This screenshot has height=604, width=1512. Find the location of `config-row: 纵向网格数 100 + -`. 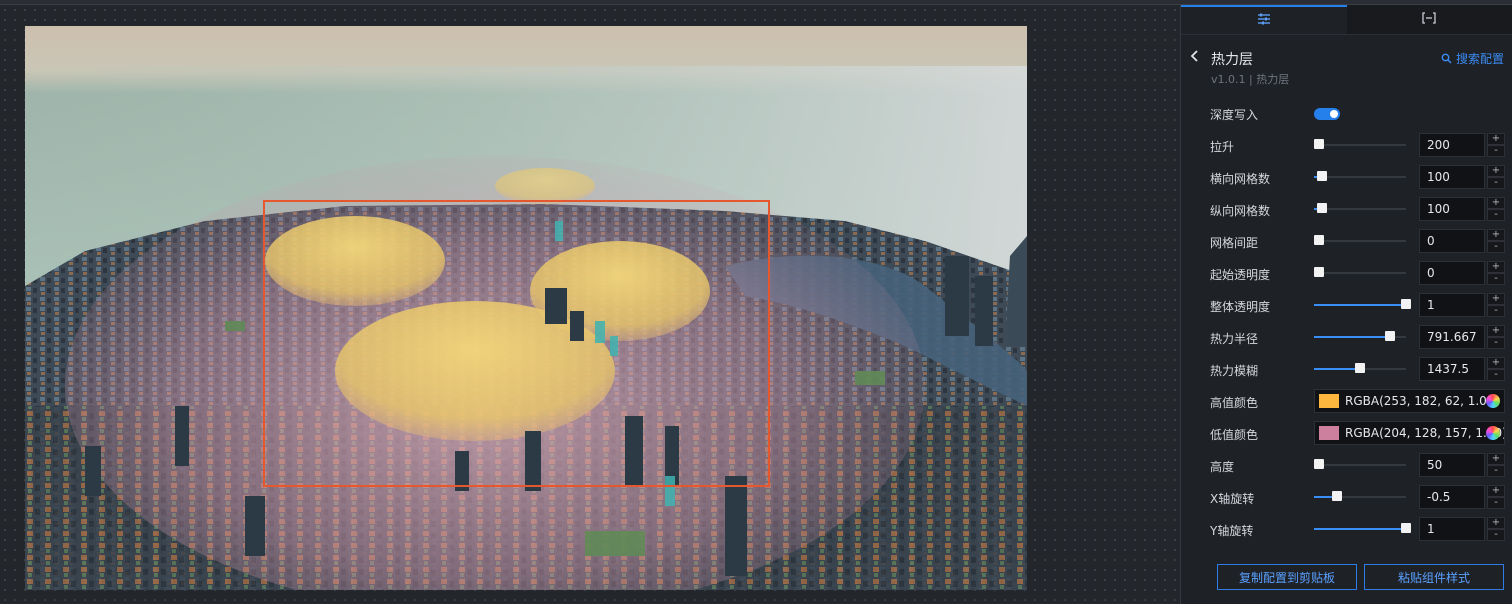

config-row: 纵向网格数 100 + - is located at coordinates (1346, 209).